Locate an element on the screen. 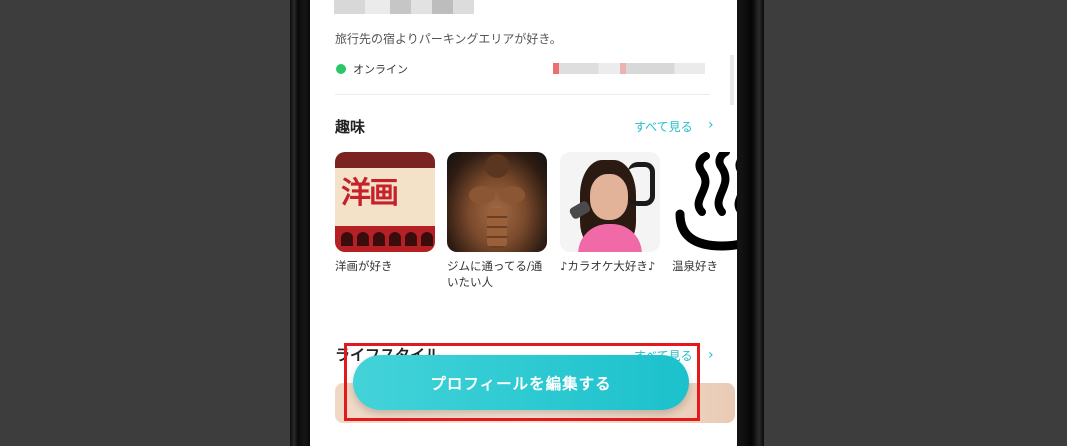 Image resolution: width=1067 pixels, height=446 pixels. hot-spring-icon is located at coordinates (706, 201).